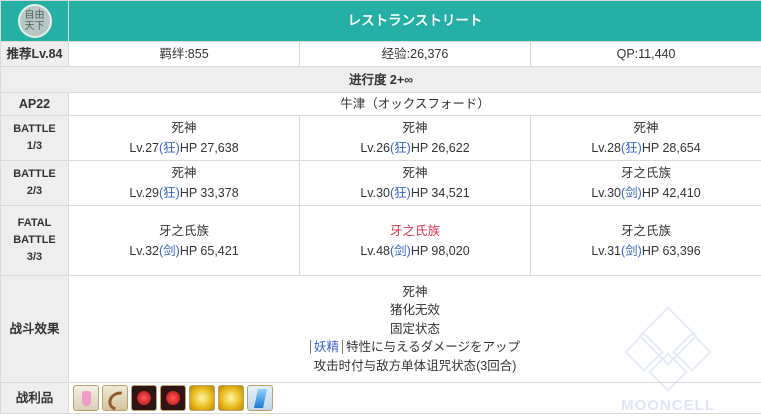 The height and width of the screenshot is (418, 761). I want to click on logo-cell: 自由 天下, so click(34, 21).